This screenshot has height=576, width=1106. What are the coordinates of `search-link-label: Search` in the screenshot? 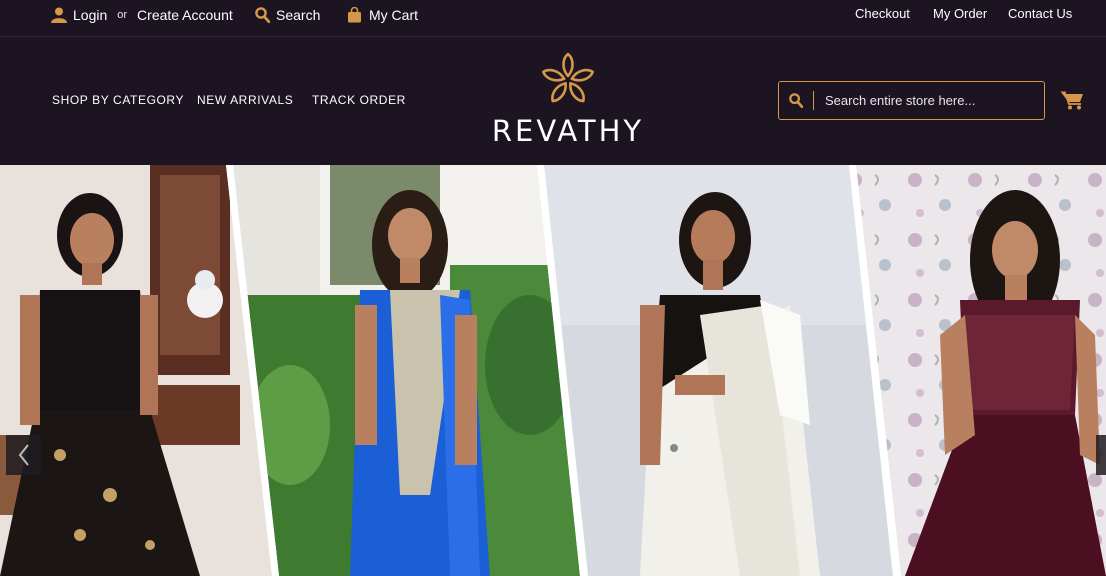 It's located at (298, 14).